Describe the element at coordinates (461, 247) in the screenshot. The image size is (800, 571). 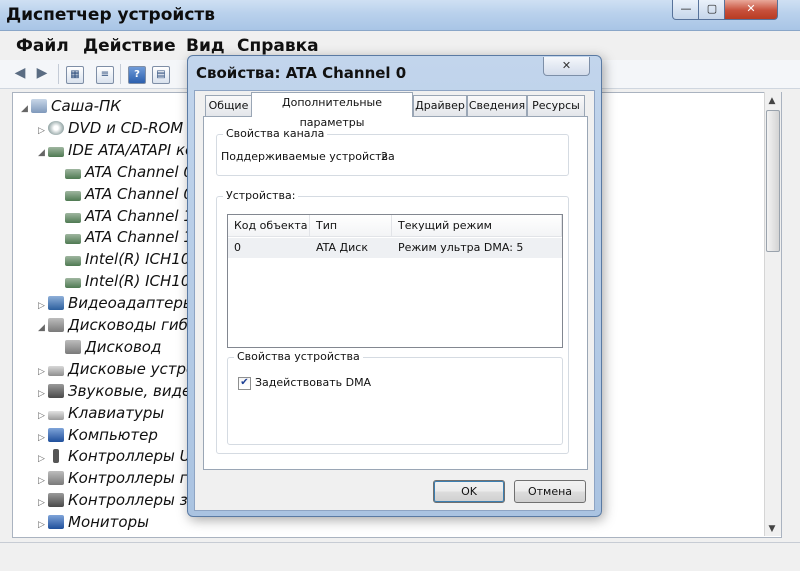
I see `cell-current-mode: Режим ультра DMA: 5` at that location.